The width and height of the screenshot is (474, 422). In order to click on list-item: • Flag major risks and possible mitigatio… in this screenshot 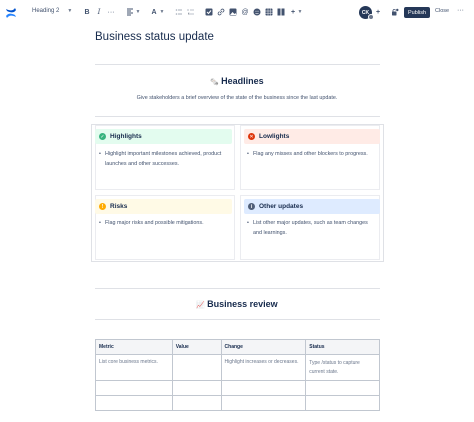, I will do `click(166, 224)`.